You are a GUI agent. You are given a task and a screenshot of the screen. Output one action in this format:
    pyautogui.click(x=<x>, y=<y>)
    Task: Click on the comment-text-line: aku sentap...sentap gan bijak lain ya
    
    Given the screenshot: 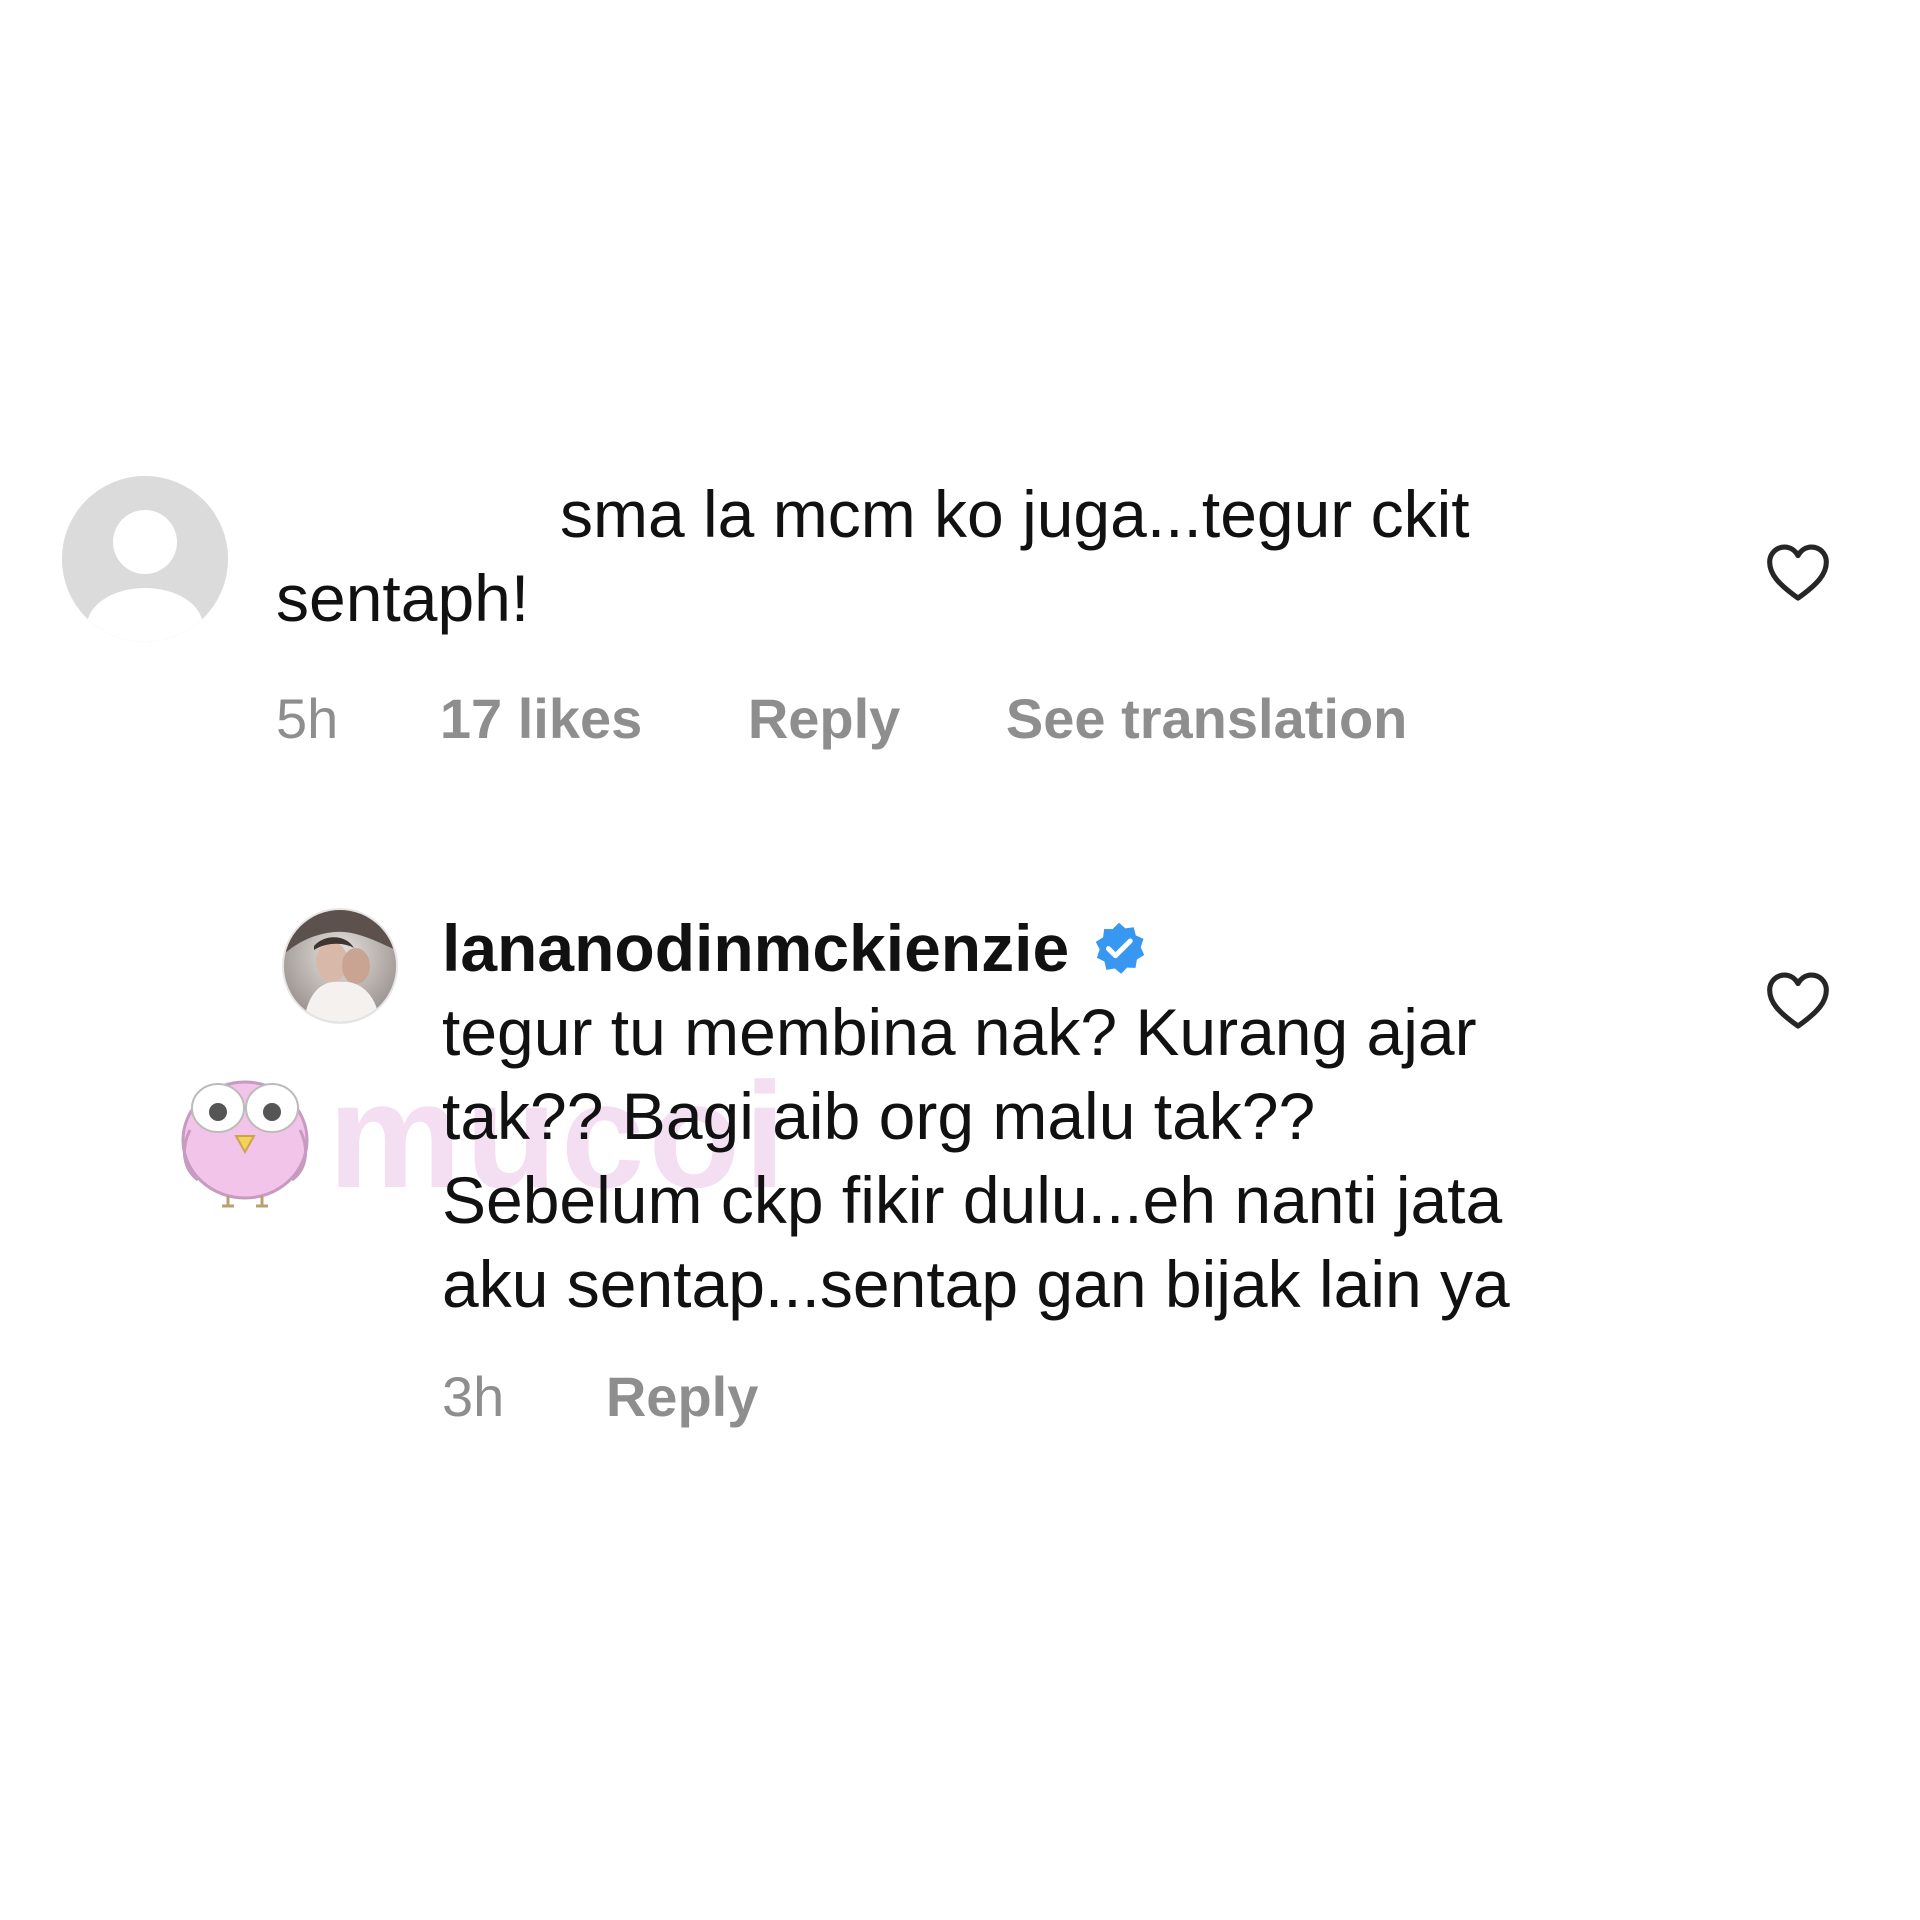 What is the action you would take?
    pyautogui.click(x=976, y=1284)
    